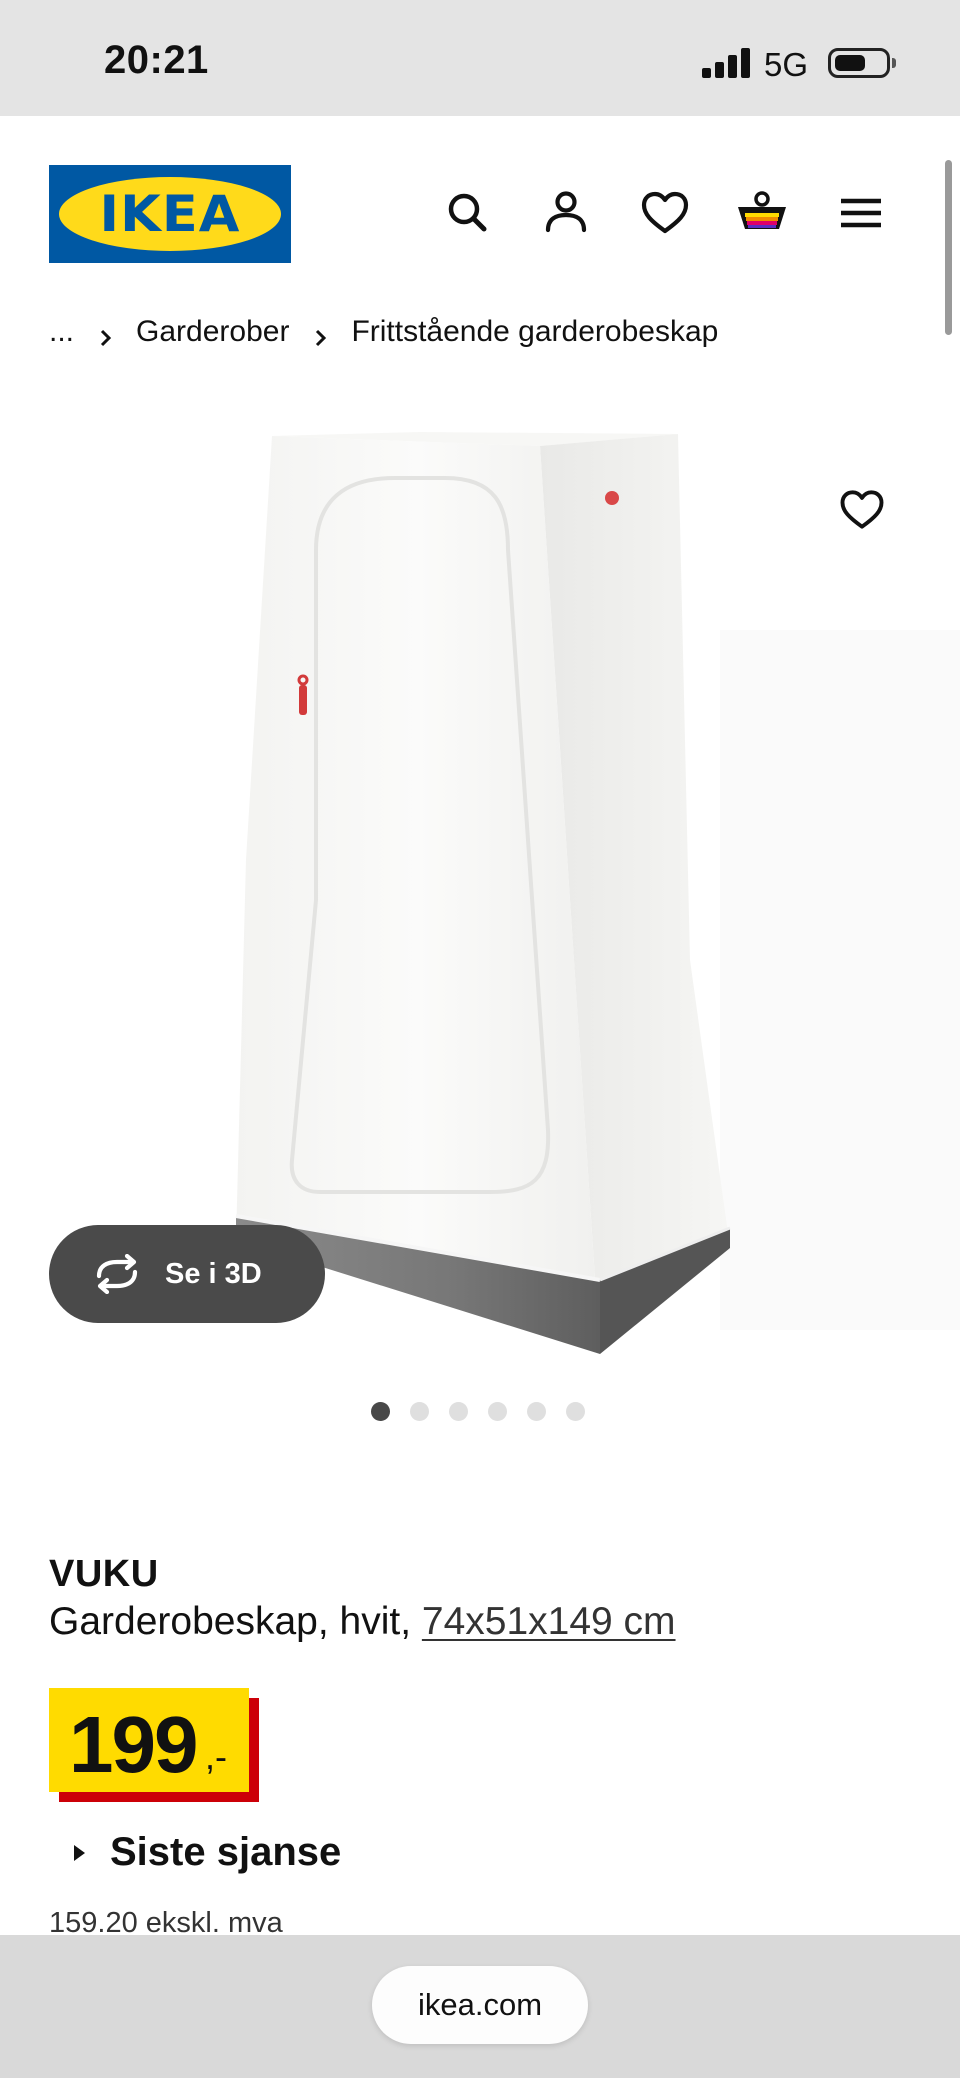 This screenshot has width=960, height=2078. What do you see at coordinates (534, 332) in the screenshot?
I see `breadcrumb-item-frittstaende: Frittstående garderobeskap` at bounding box center [534, 332].